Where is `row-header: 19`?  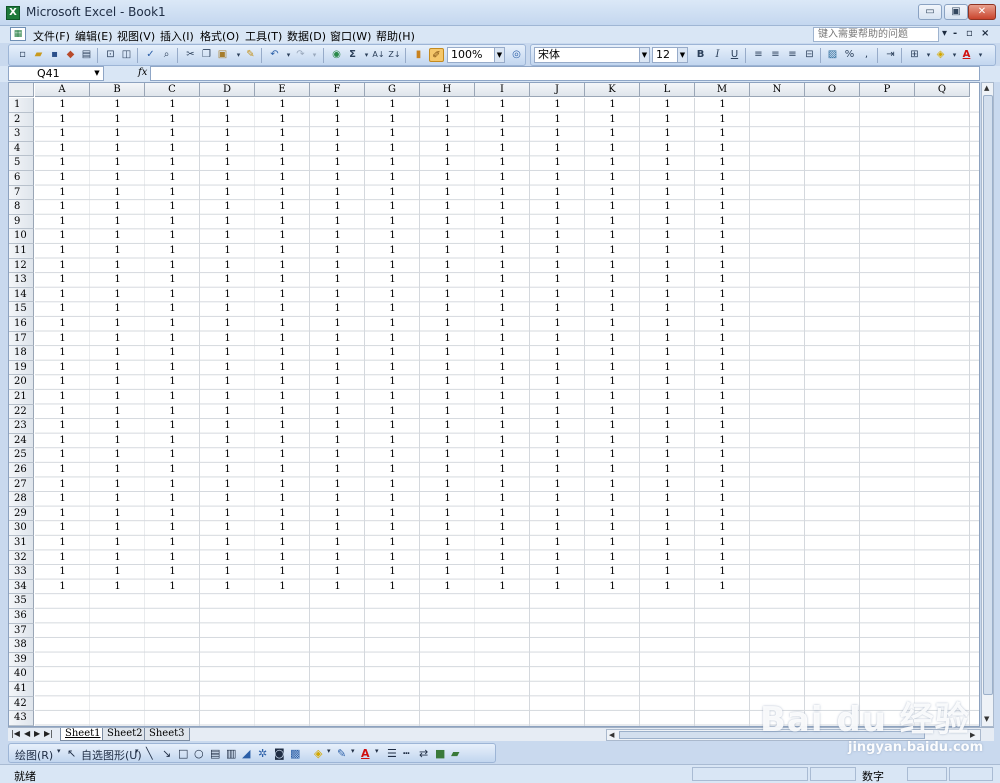
row-header: 19 is located at coordinates (21, 368).